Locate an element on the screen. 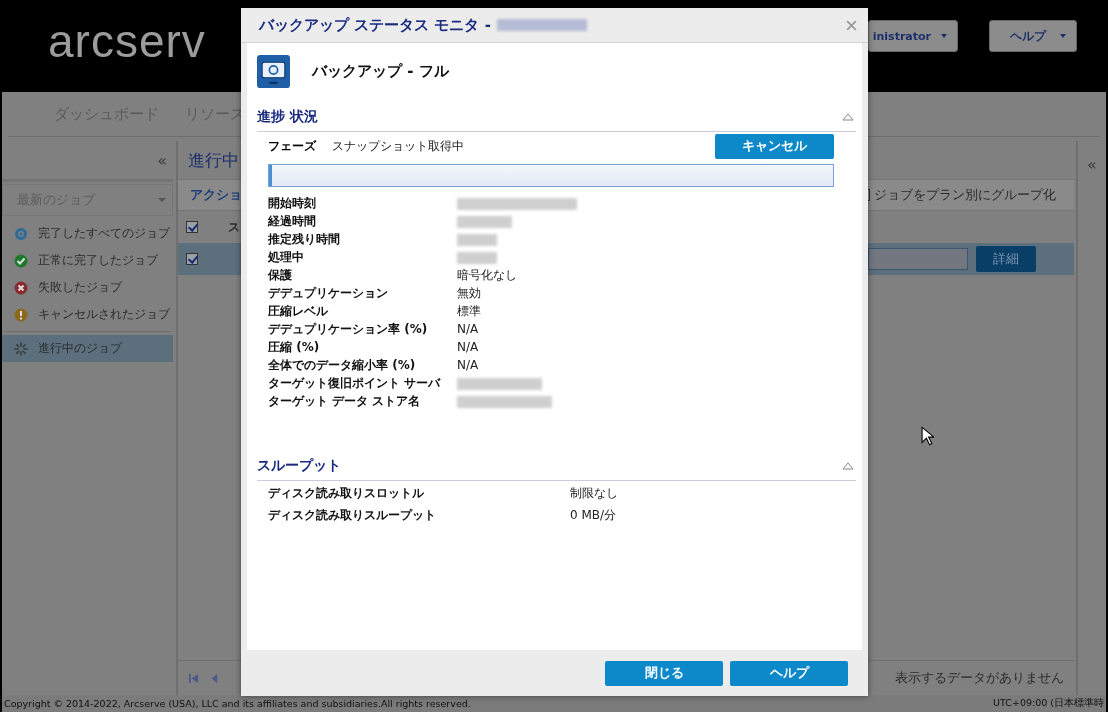 The width and height of the screenshot is (1108, 712). check-icon is located at coordinates (21, 260).